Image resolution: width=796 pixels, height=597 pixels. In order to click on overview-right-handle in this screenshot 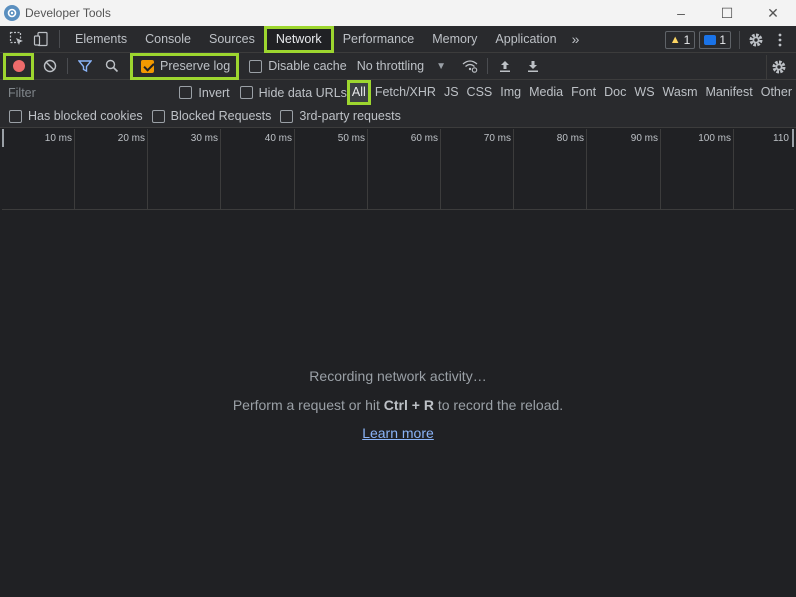, I will do `click(793, 138)`.